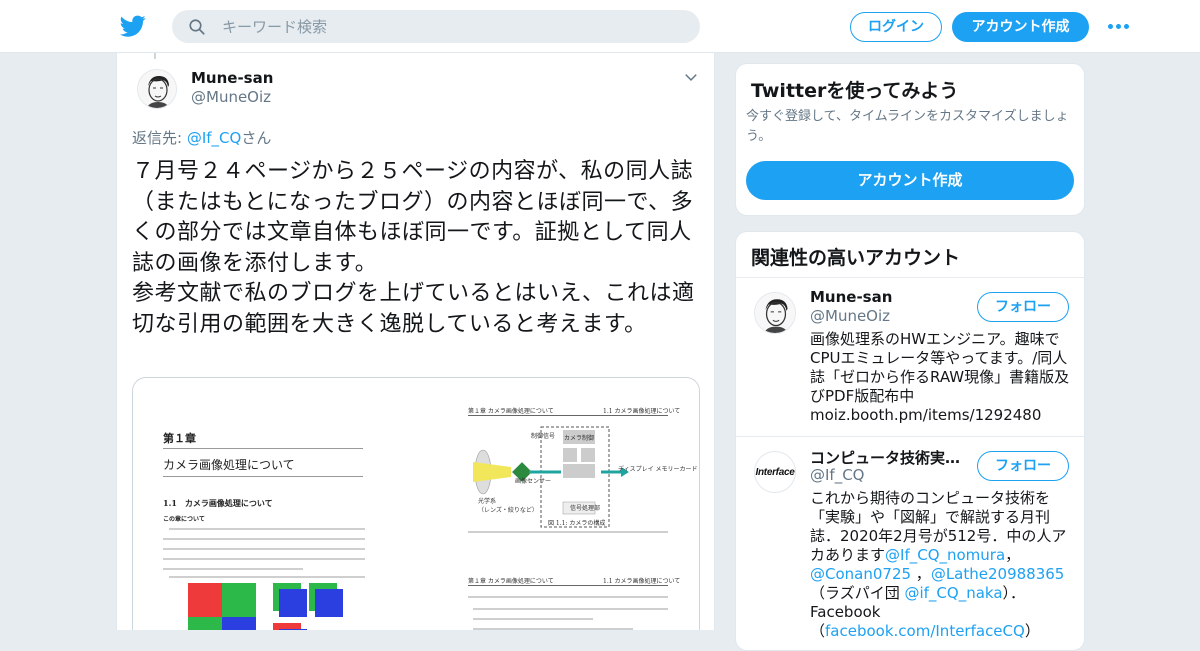  Describe the element at coordinates (533, 481) in the screenshot. I see `diagram-label-sensor: 画像センサー` at that location.